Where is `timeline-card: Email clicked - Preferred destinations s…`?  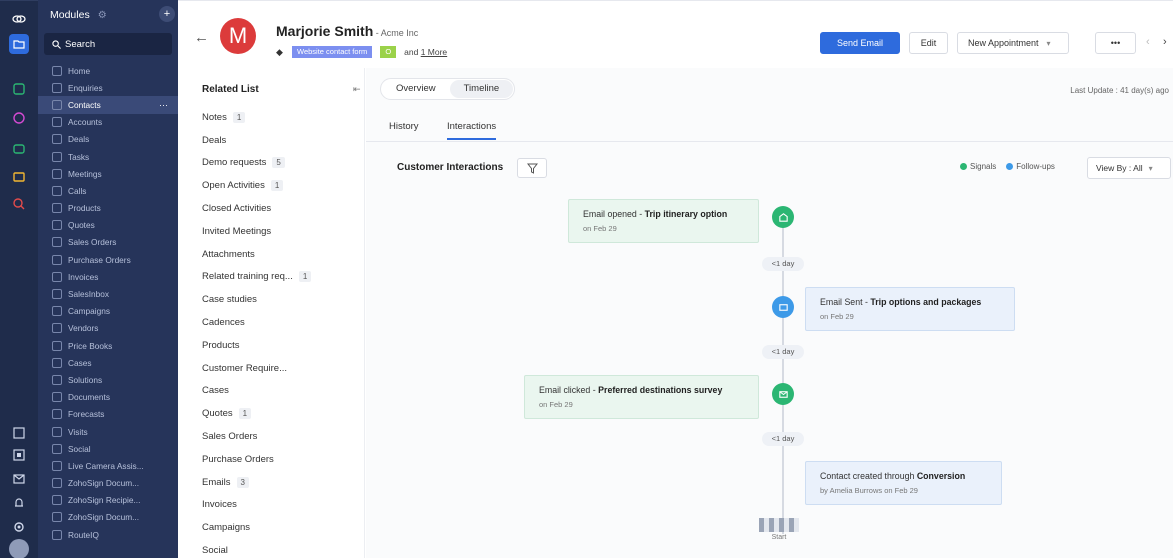 timeline-card: Email clicked - Preferred destinations s… is located at coordinates (641, 397).